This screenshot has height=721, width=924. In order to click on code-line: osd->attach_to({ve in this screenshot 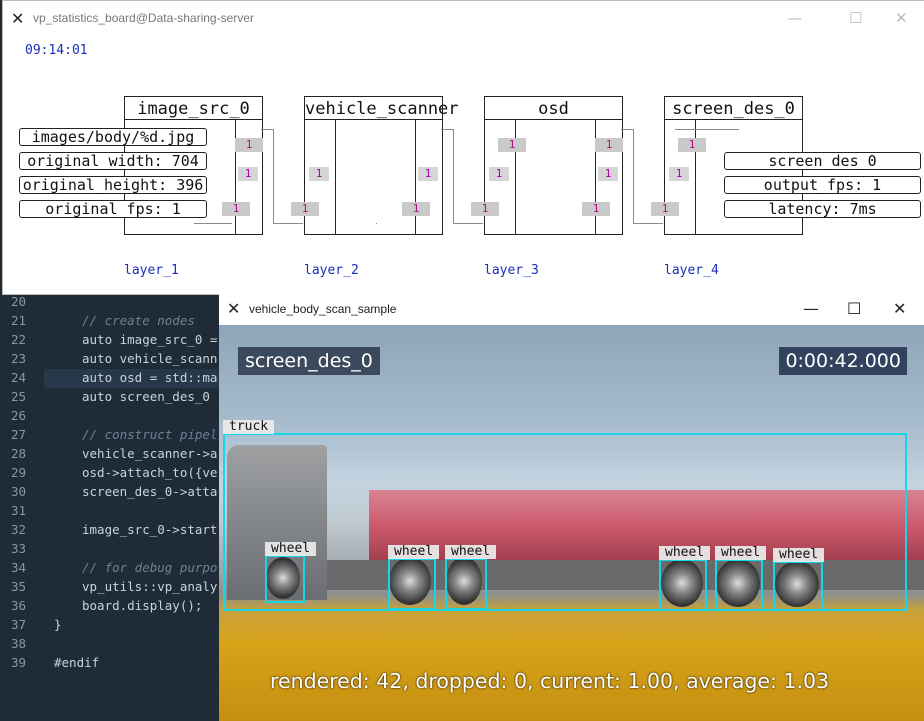, I will do `click(149, 472)`.